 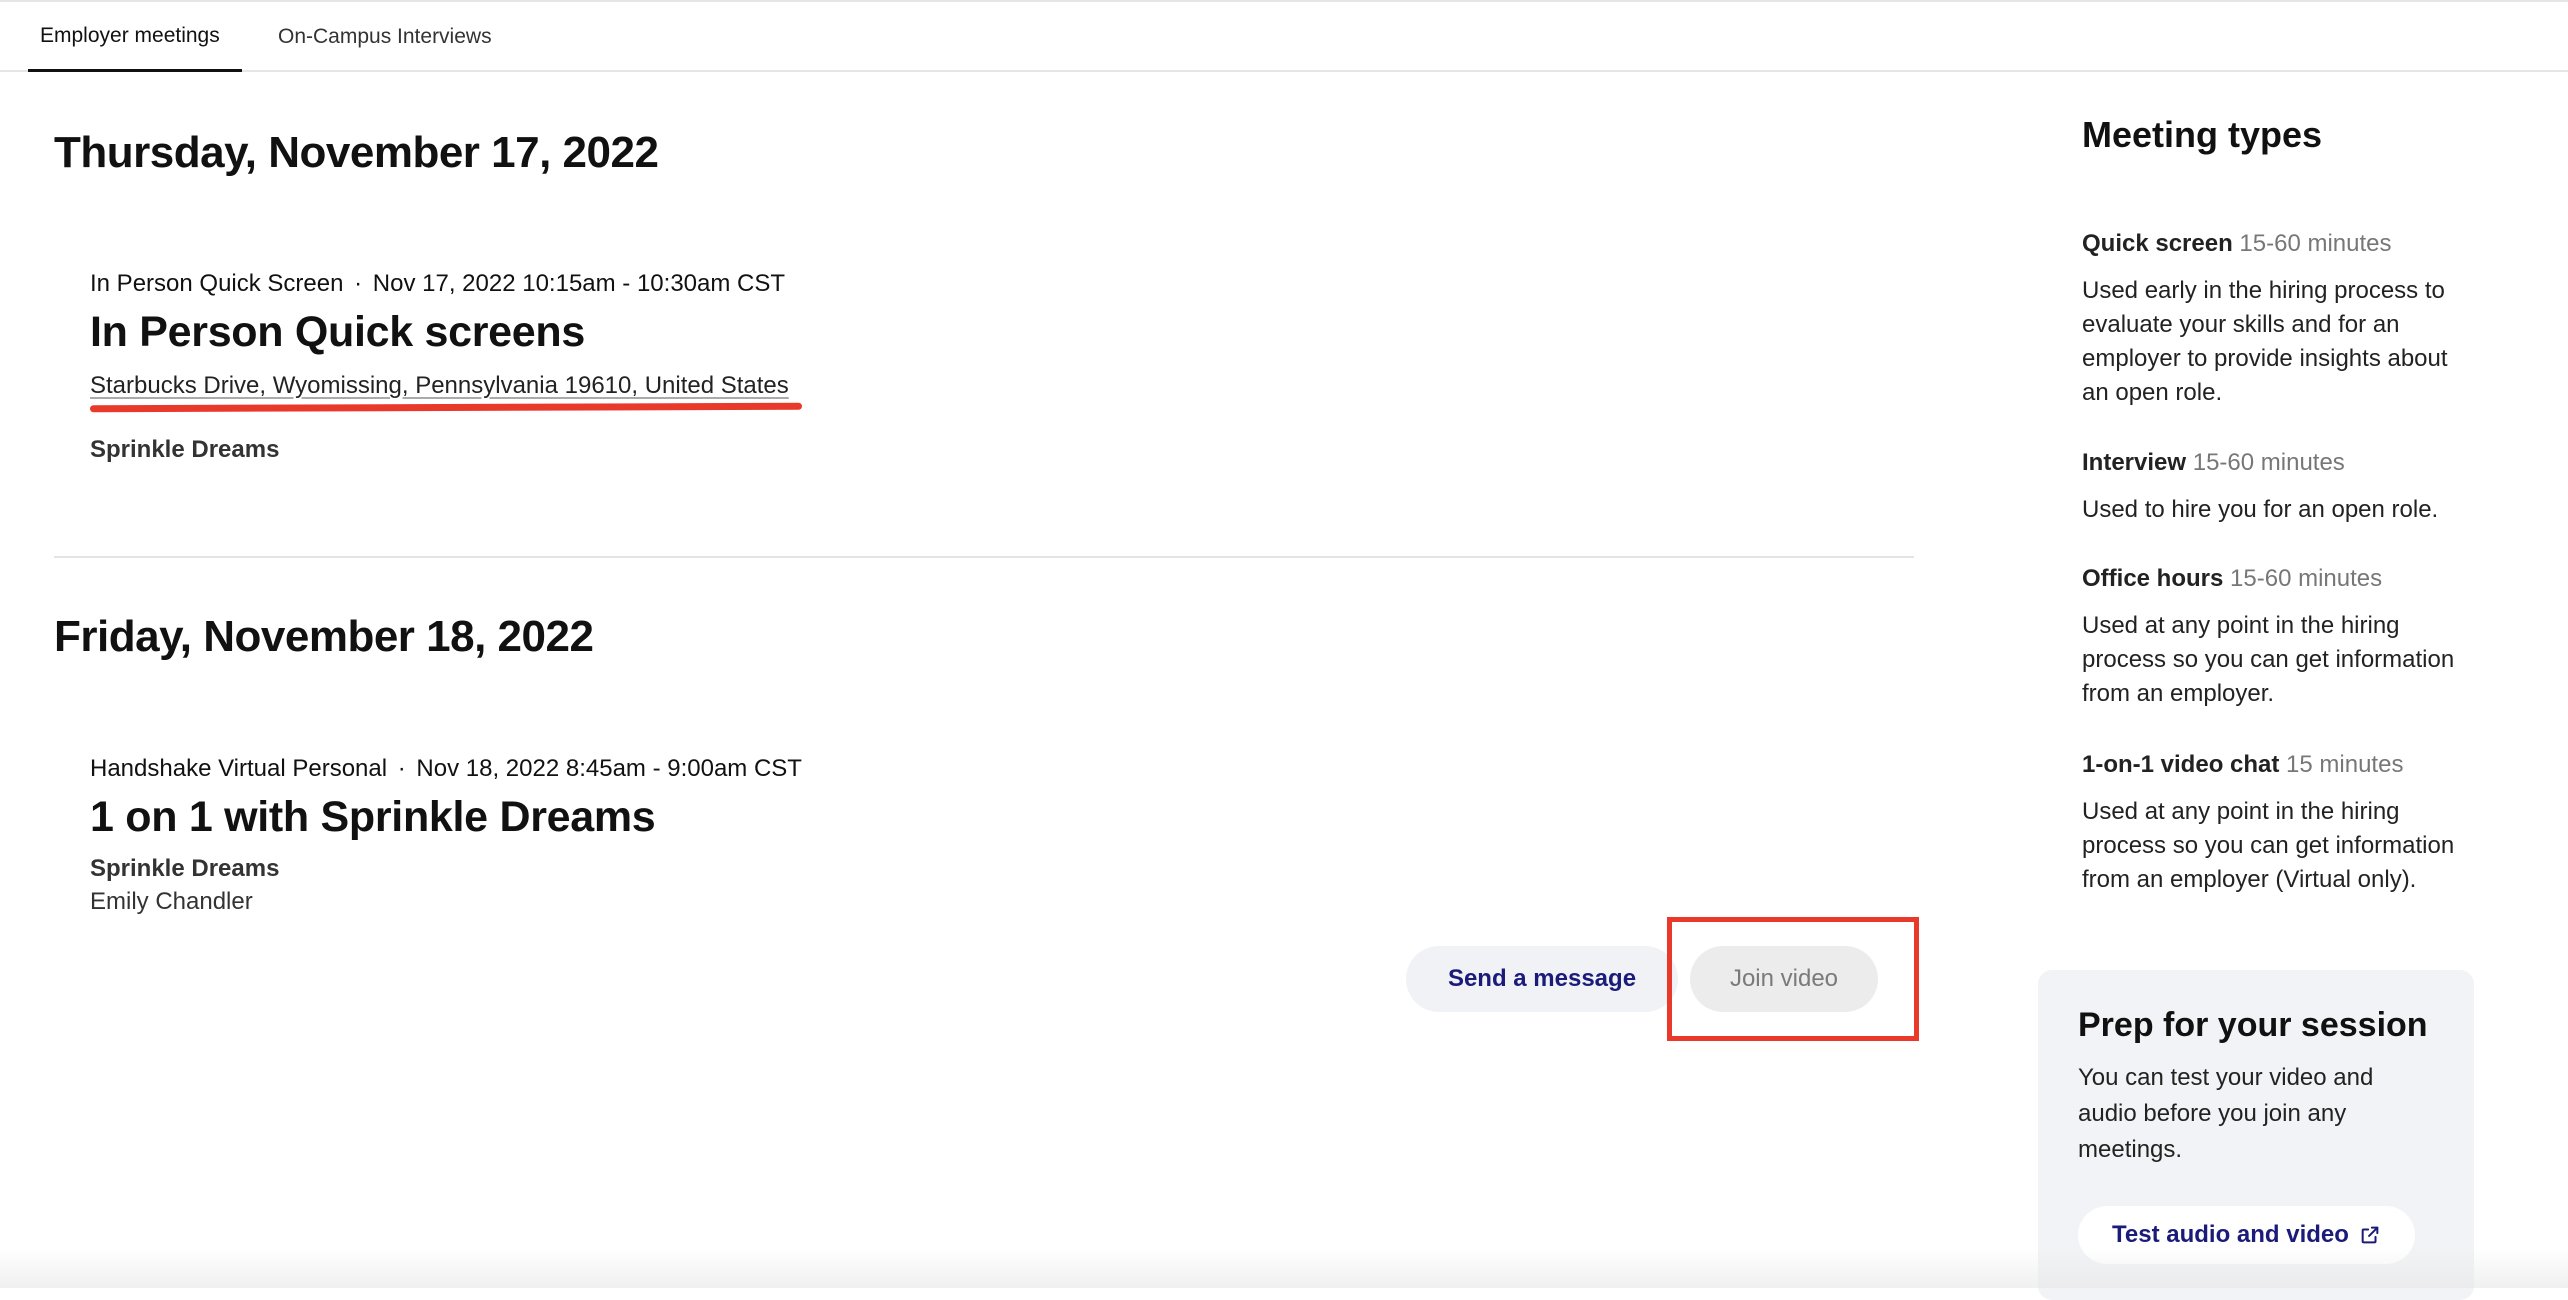 What do you see at coordinates (2181, 764) in the screenshot?
I see `meeting-type-name: 1-on-1 video chat` at bounding box center [2181, 764].